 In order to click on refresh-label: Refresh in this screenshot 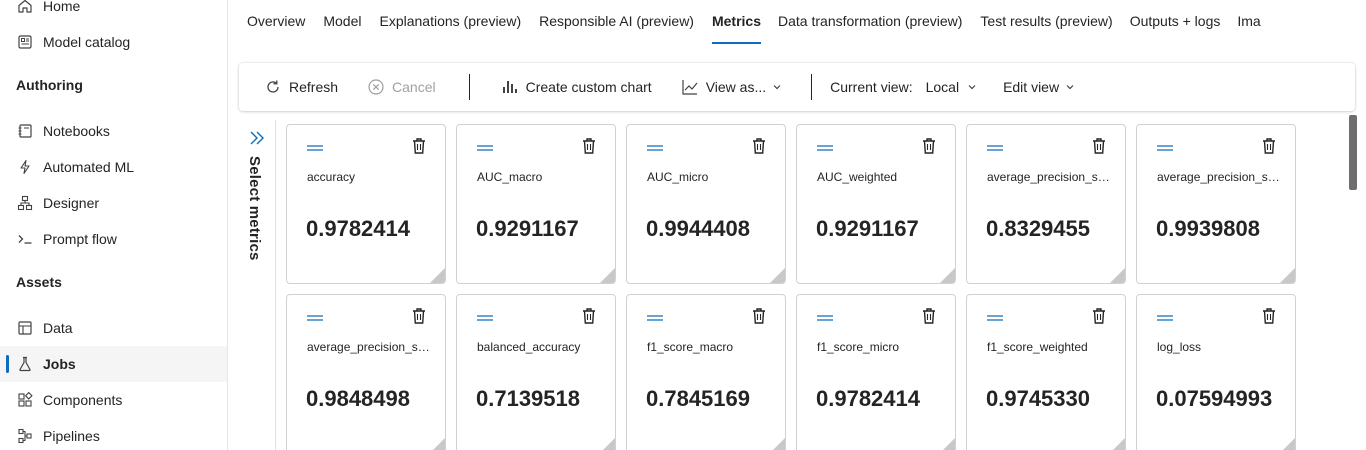, I will do `click(314, 87)`.